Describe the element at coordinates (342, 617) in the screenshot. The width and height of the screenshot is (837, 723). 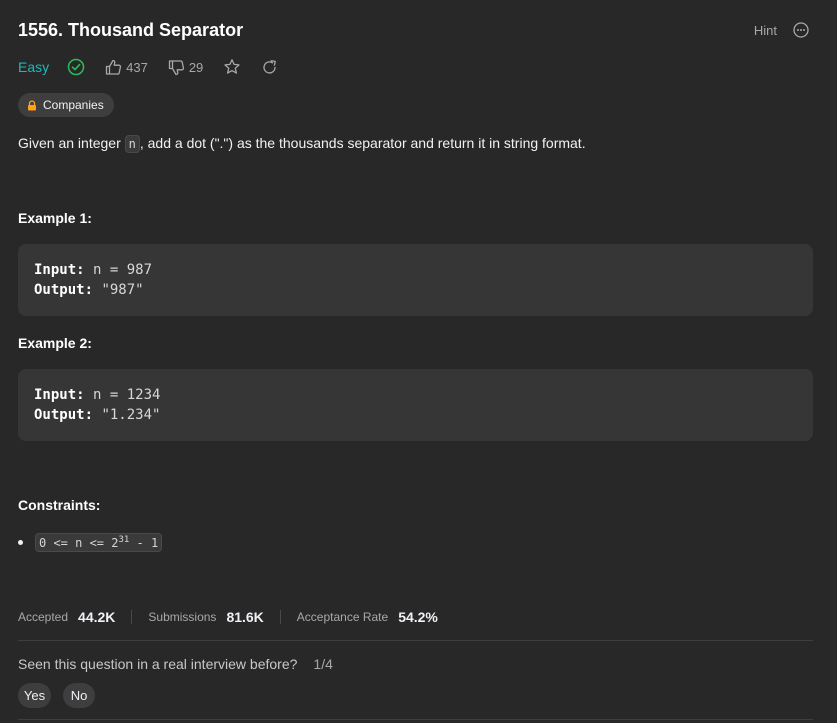
I see `acceptance-rate-label: Acceptance Rate` at that location.